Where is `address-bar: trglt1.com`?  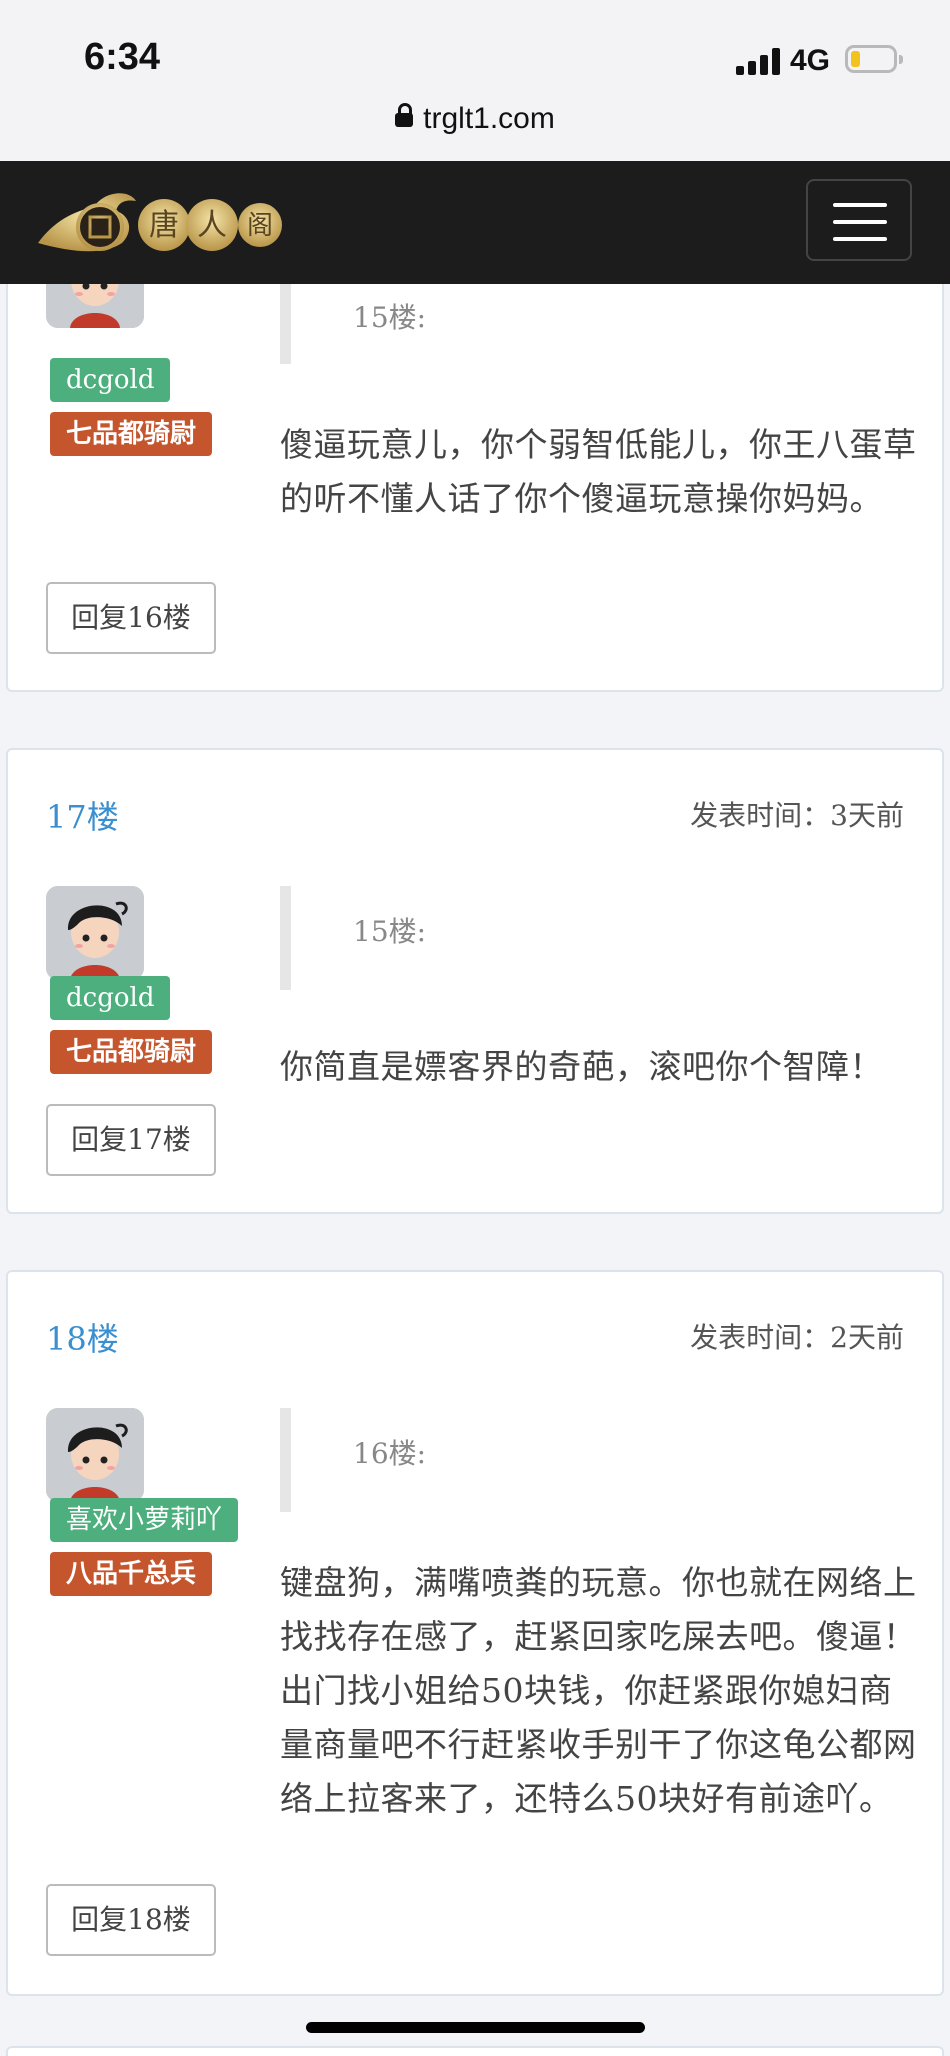 address-bar: trglt1.com is located at coordinates (475, 119).